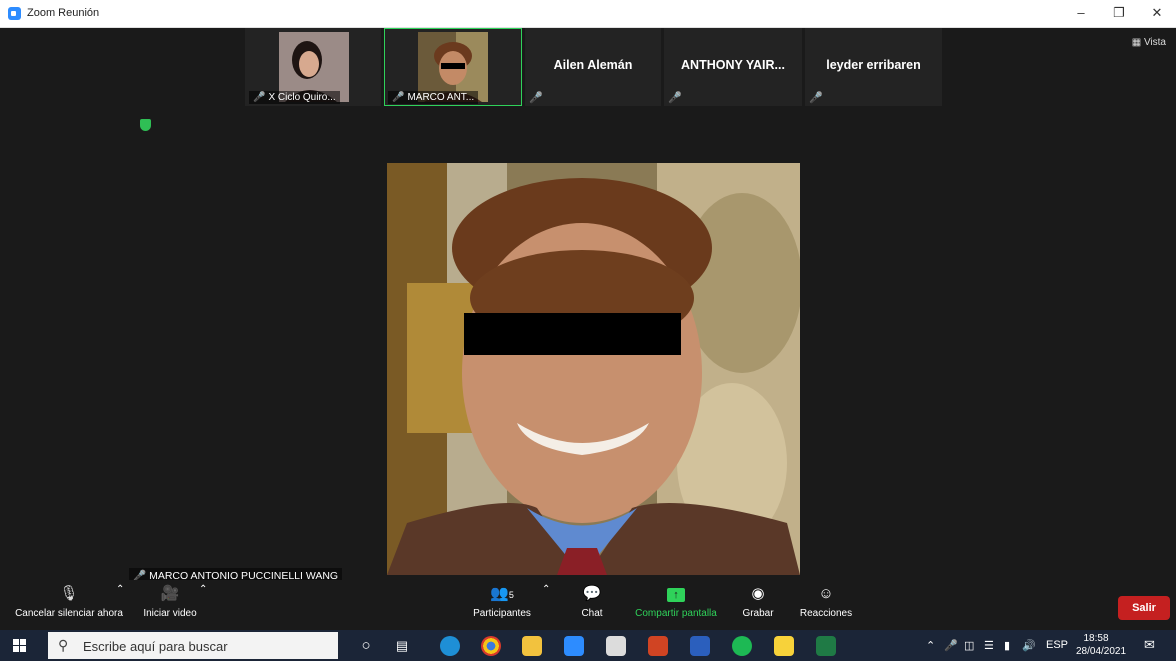  I want to click on battery-icon: ▮, so click(1007, 645).